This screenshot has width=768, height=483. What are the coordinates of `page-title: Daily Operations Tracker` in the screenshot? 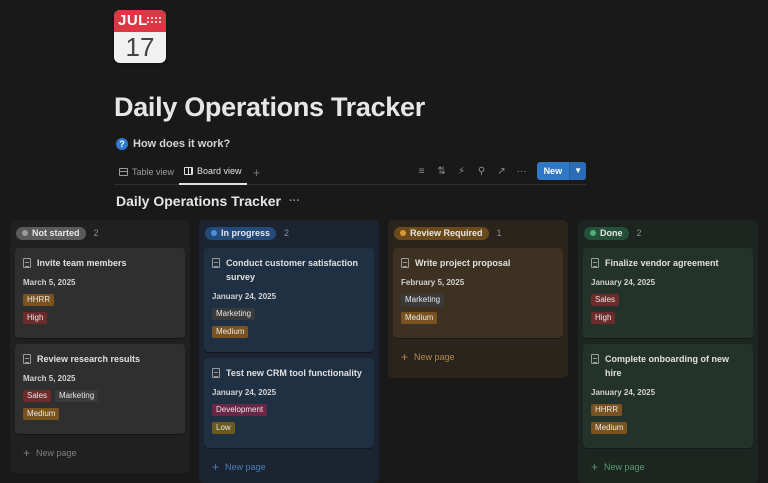 It's located at (269, 107).